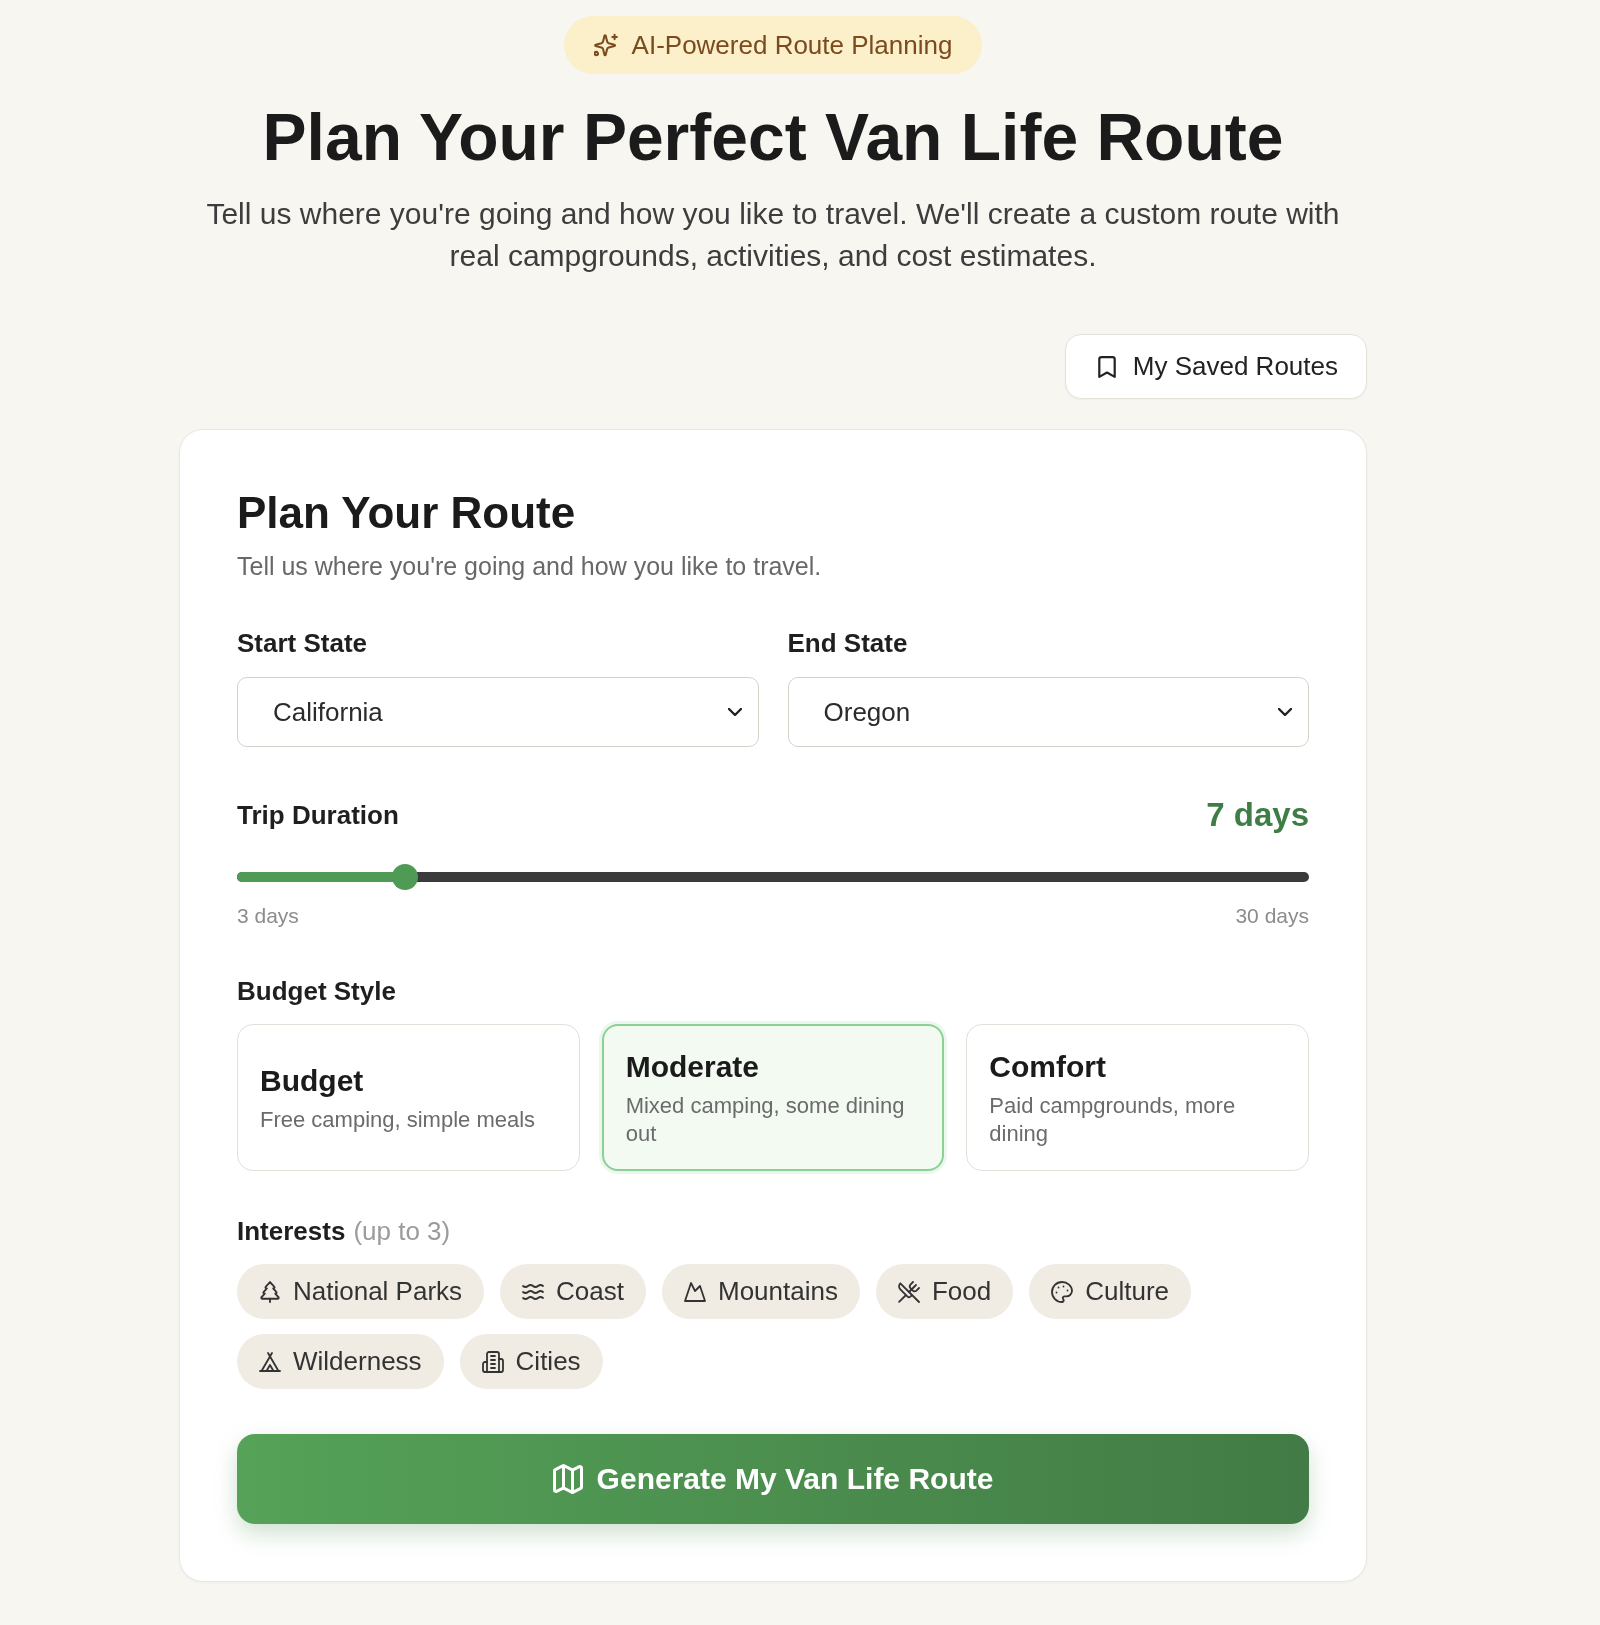 This screenshot has height=1625, width=1600. I want to click on bookmark-icon, so click(1106, 366).